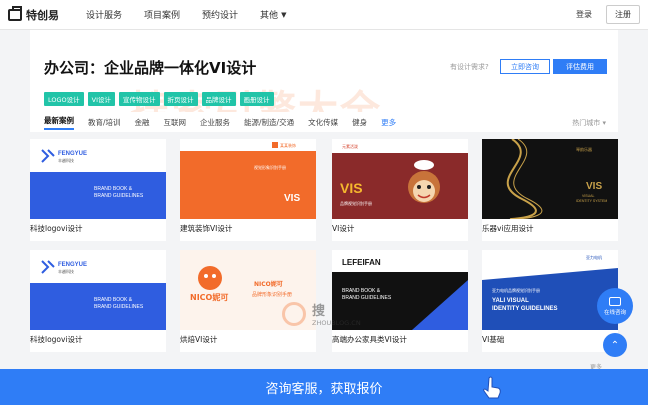 The width and height of the screenshot is (648, 405). Describe the element at coordinates (104, 122) in the screenshot. I see `tab-education: 教育/培训` at that location.